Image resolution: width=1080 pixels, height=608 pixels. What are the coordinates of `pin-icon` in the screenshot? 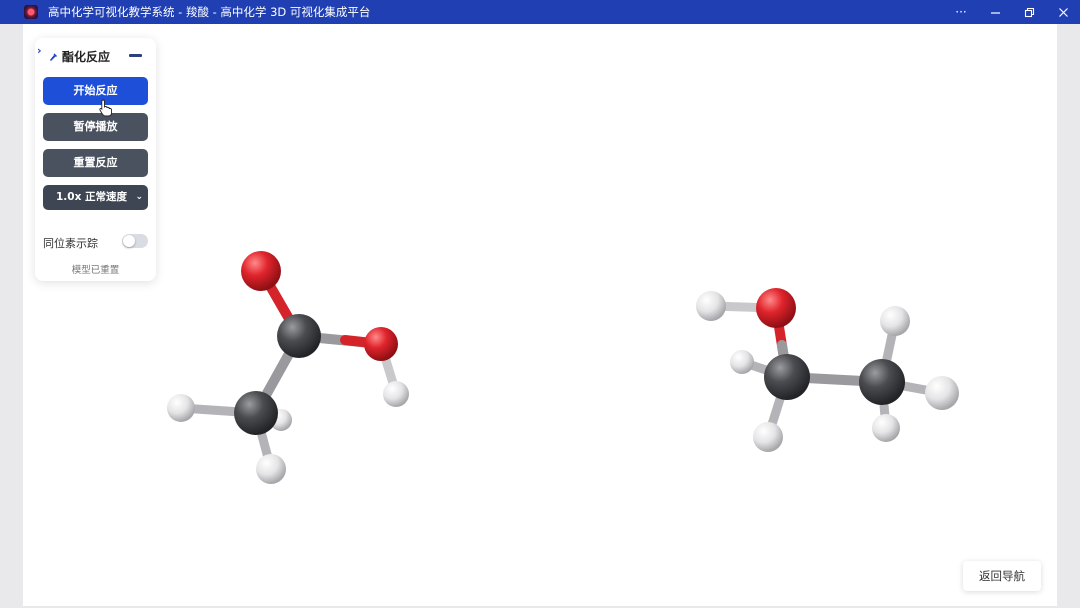 It's located at (54, 57).